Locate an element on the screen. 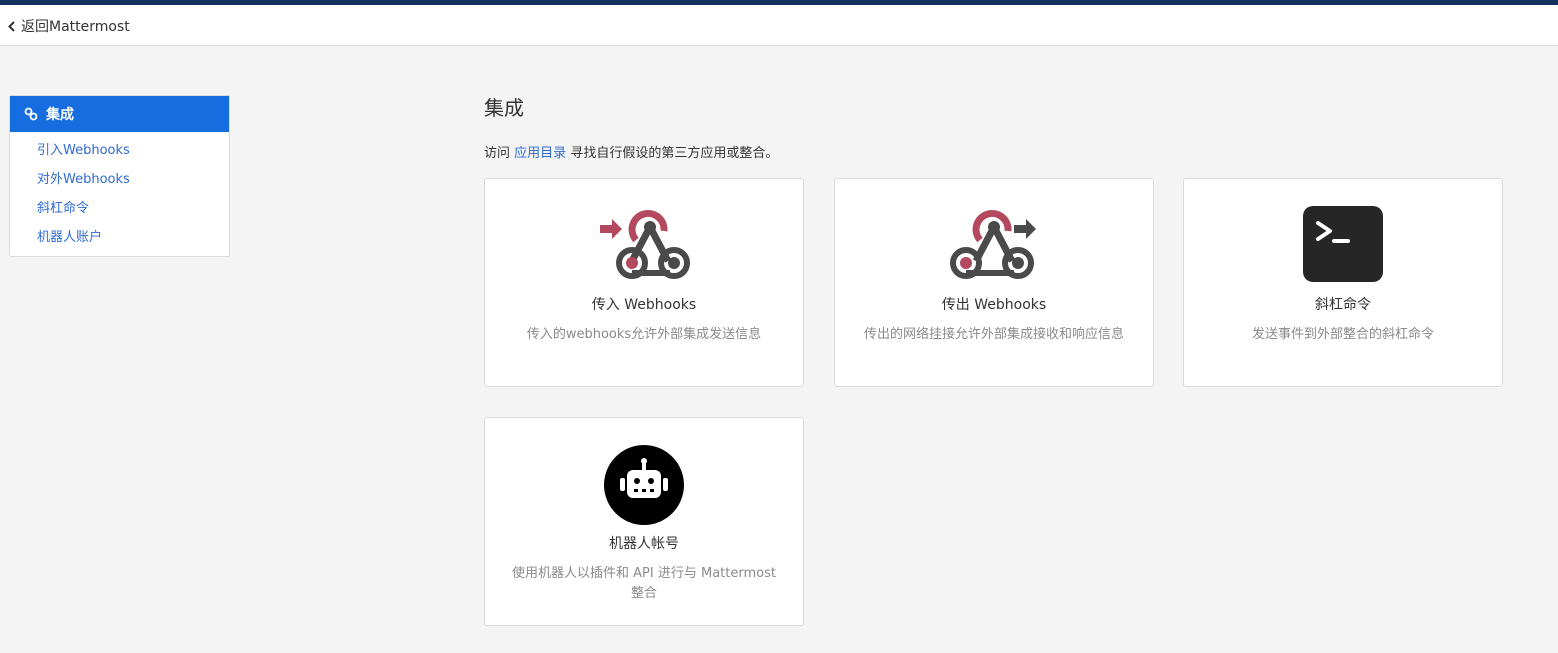 The width and height of the screenshot is (1558, 653). link-icon is located at coordinates (31, 114).